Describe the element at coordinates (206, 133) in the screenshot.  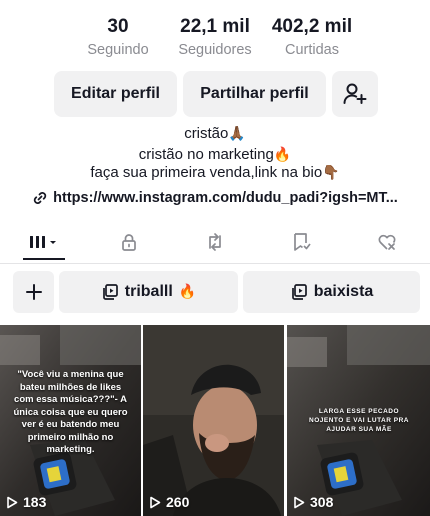
I see `bio-text-1: cristão` at that location.